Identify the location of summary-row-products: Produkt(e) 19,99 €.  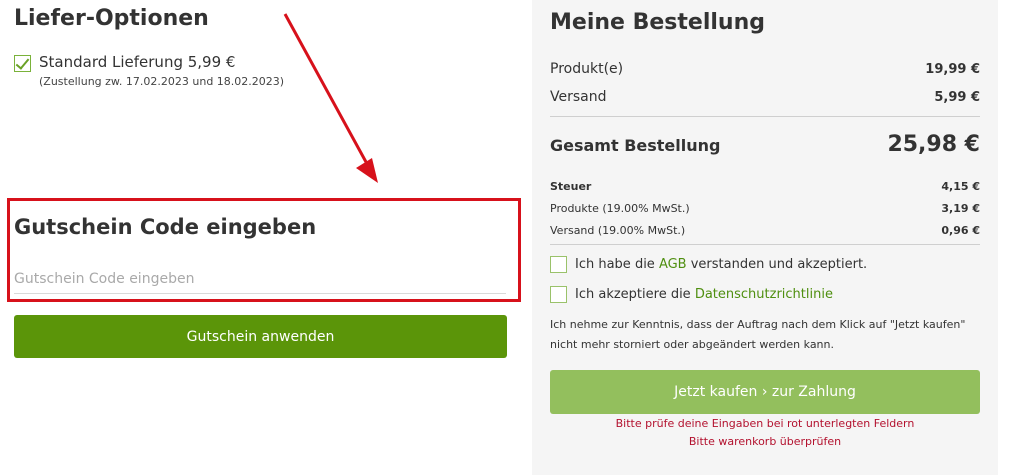
(765, 69).